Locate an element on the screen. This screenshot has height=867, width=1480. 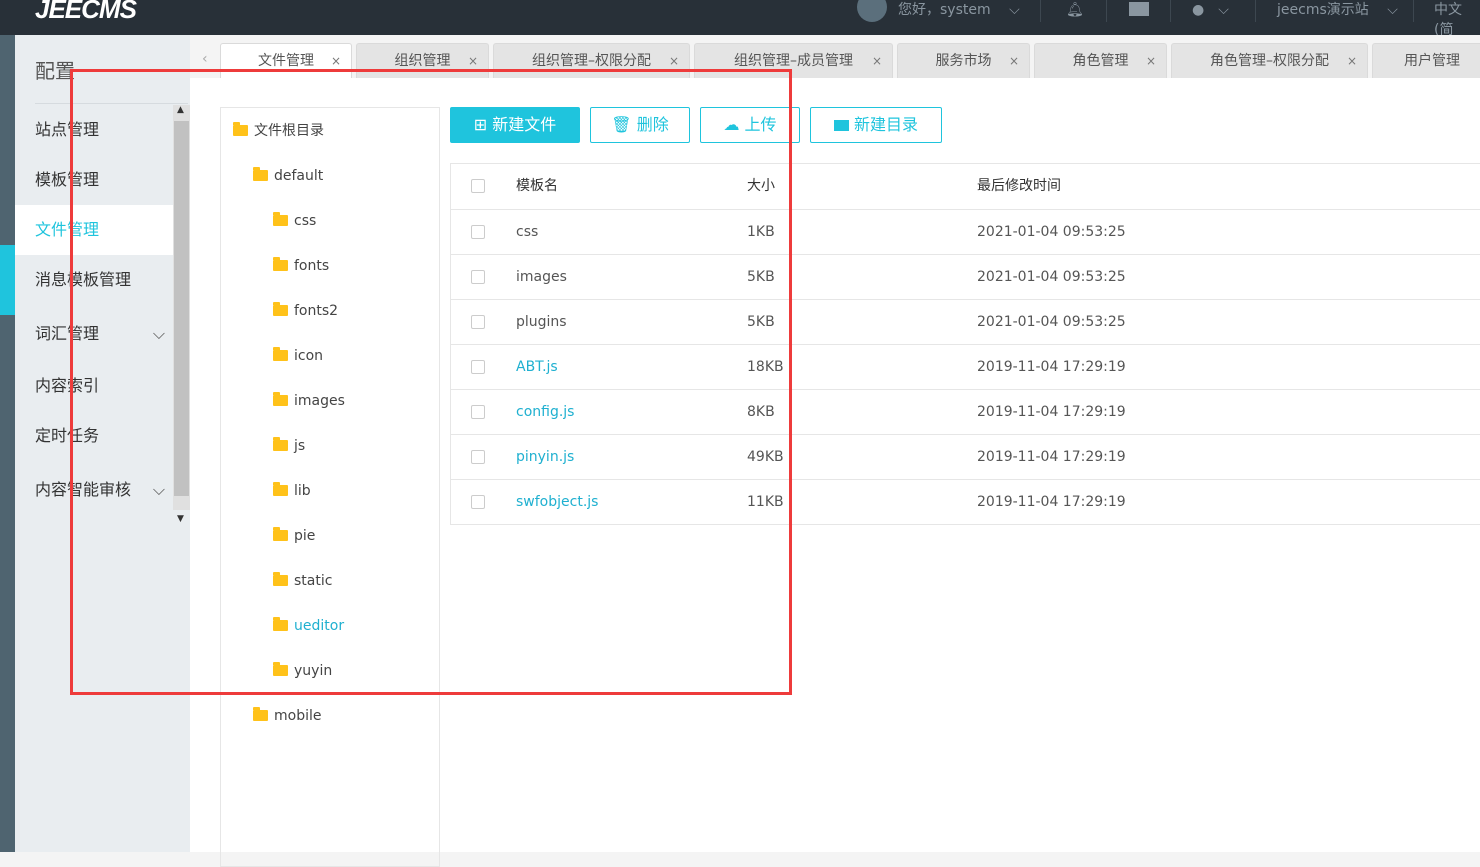
tab-label: 组织管理–权限分配 is located at coordinates (591, 61).